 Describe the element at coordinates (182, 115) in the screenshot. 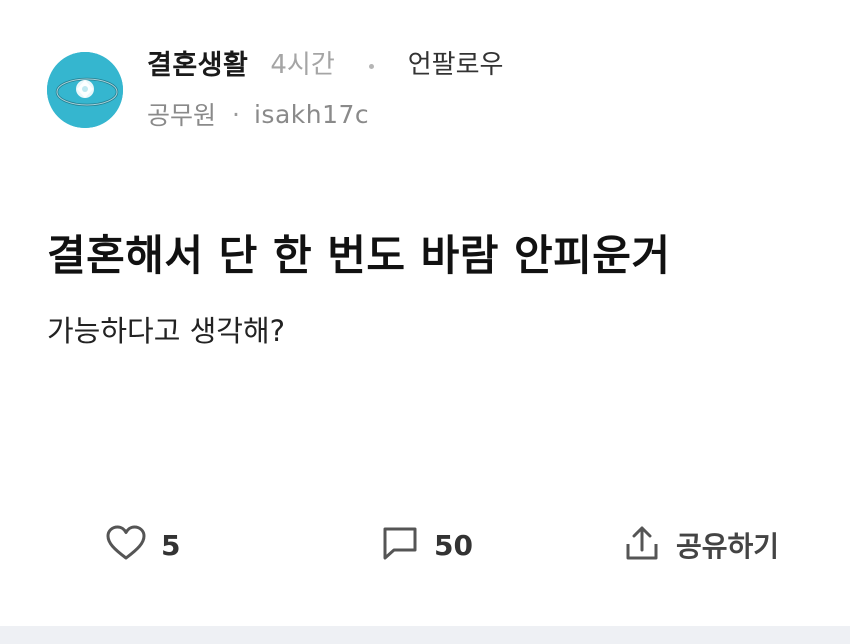

I see `author-job: 공무원` at that location.